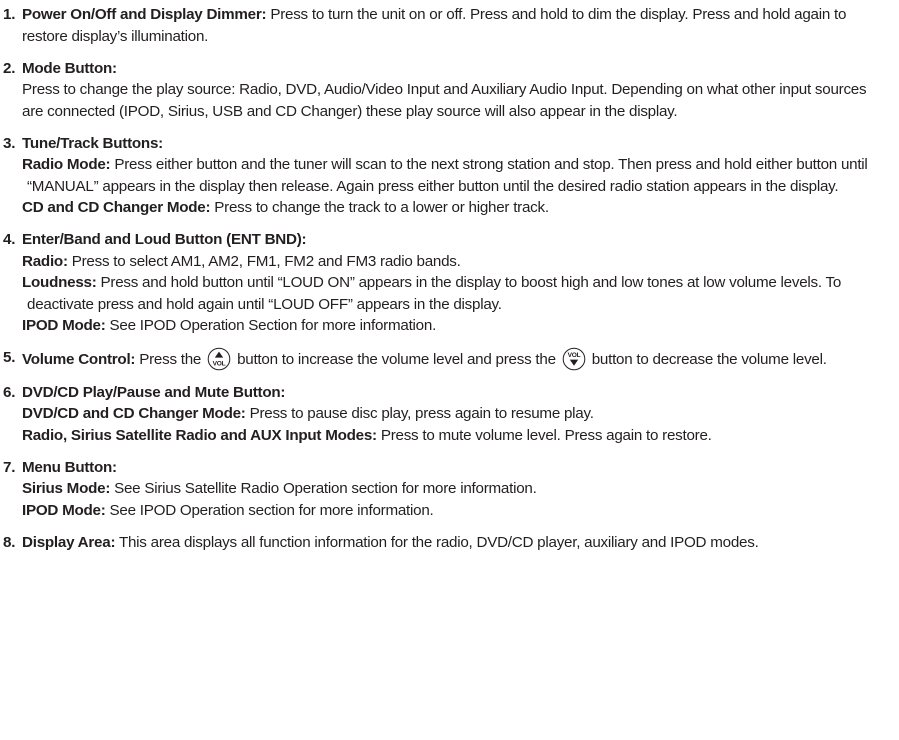 This screenshot has height=740, width=899. Describe the element at coordinates (9, 239) in the screenshot. I see `item-number: 4.` at that location.